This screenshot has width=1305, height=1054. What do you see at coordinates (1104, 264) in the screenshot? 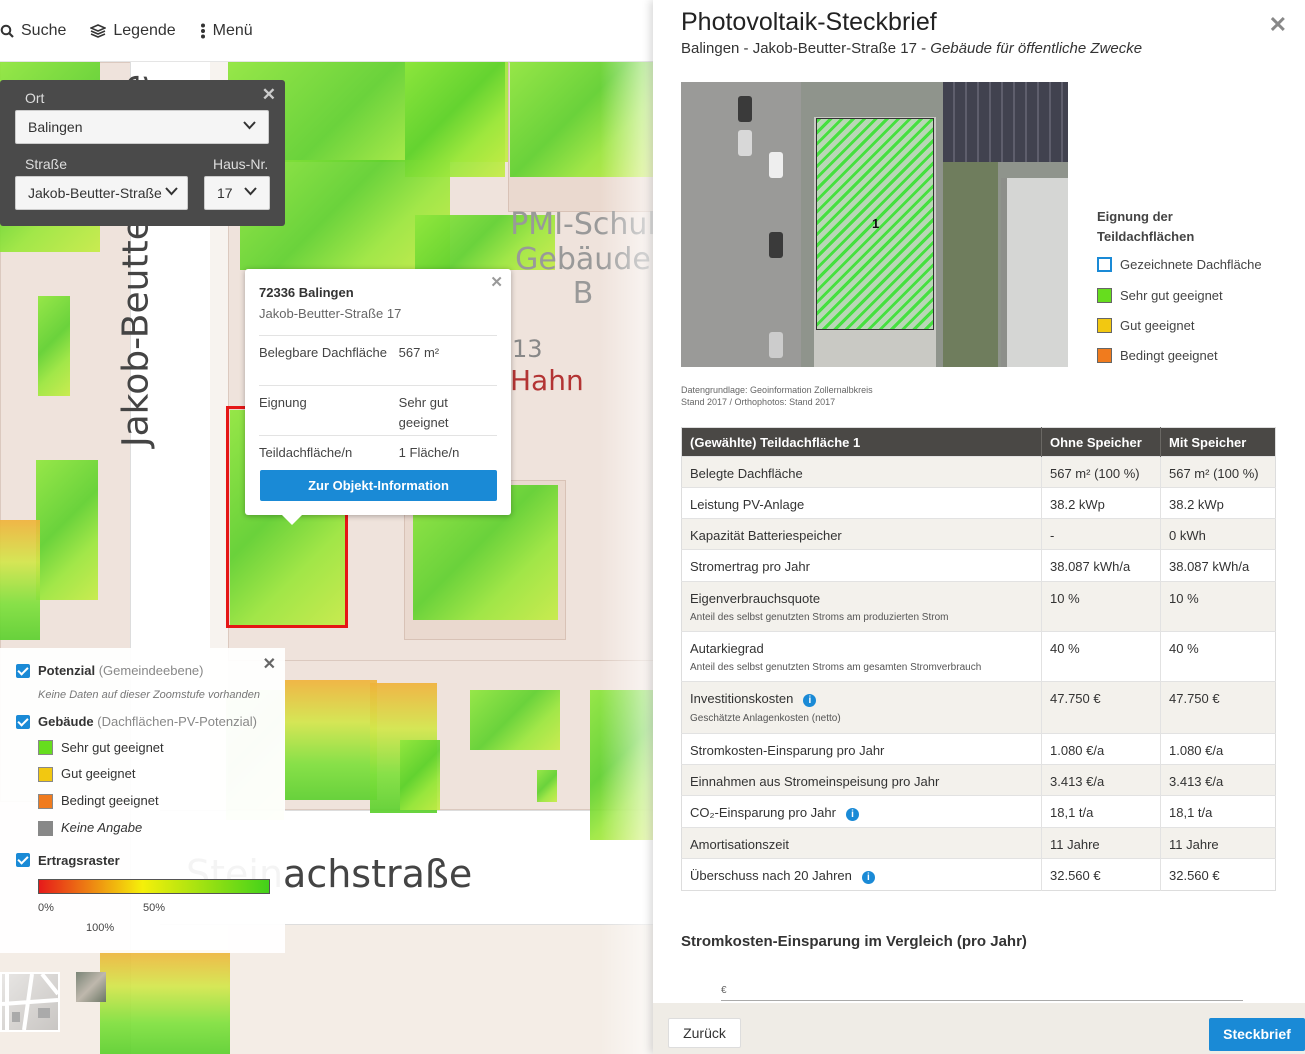
I see `legend-swatch-outline` at bounding box center [1104, 264].